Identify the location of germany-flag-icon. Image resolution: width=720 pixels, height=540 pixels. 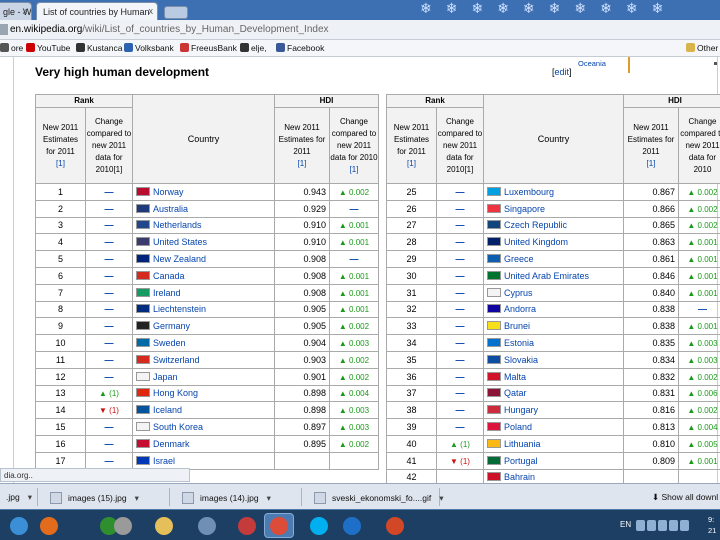
(143, 326).